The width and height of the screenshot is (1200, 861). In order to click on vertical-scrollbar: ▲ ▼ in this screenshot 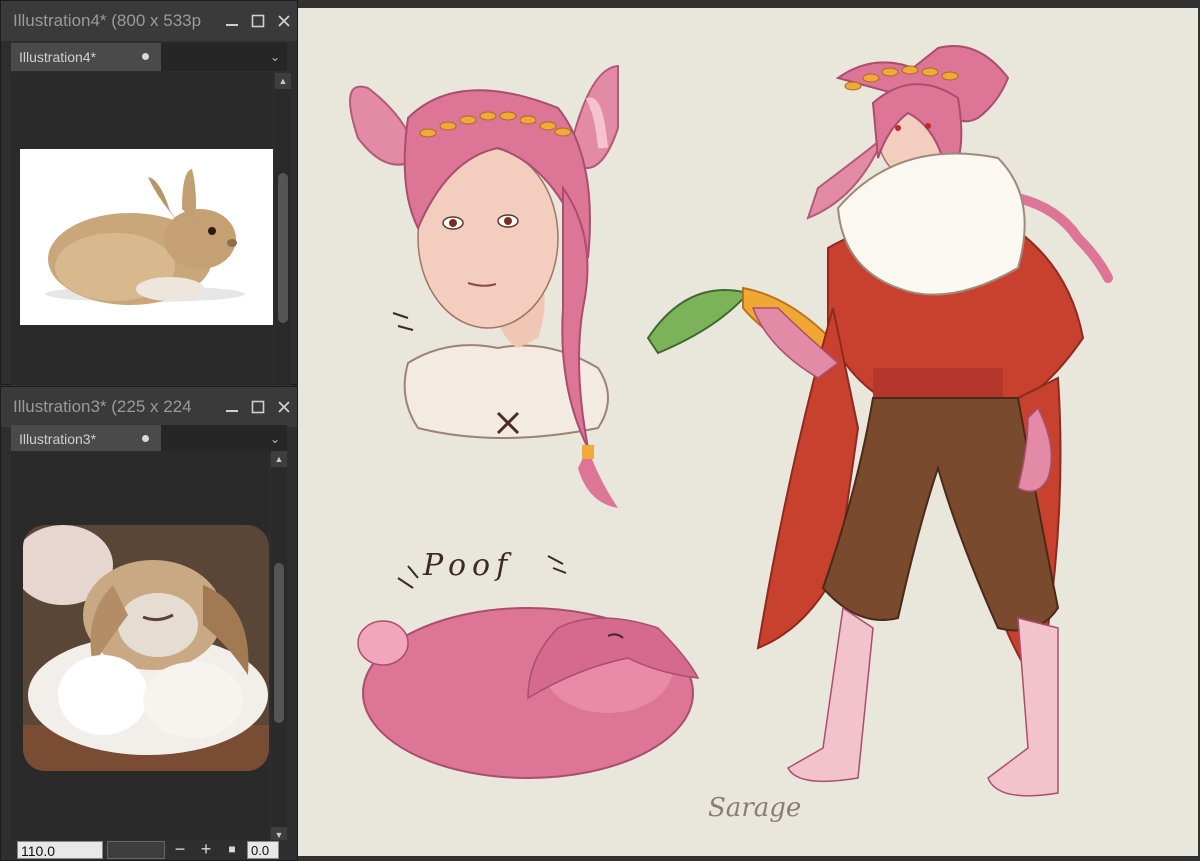, I will do `click(279, 648)`.